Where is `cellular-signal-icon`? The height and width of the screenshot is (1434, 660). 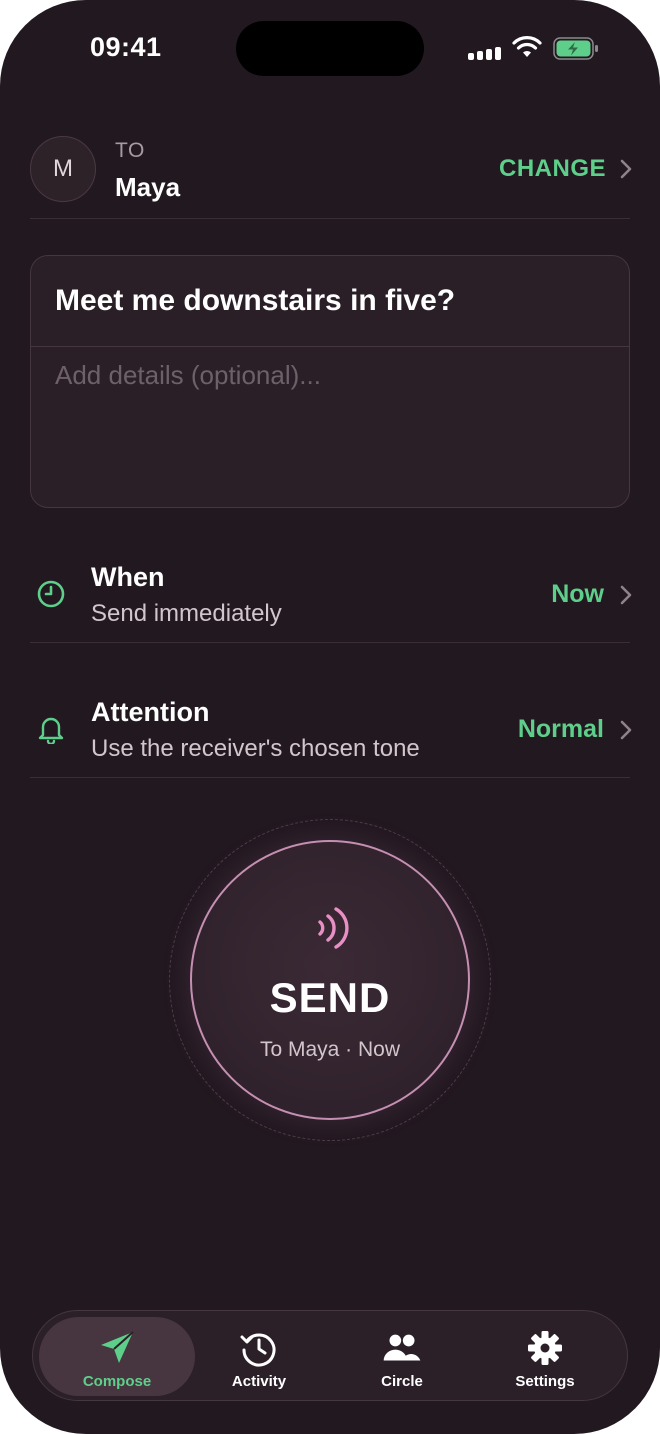
cellular-signal-icon is located at coordinates (485, 50).